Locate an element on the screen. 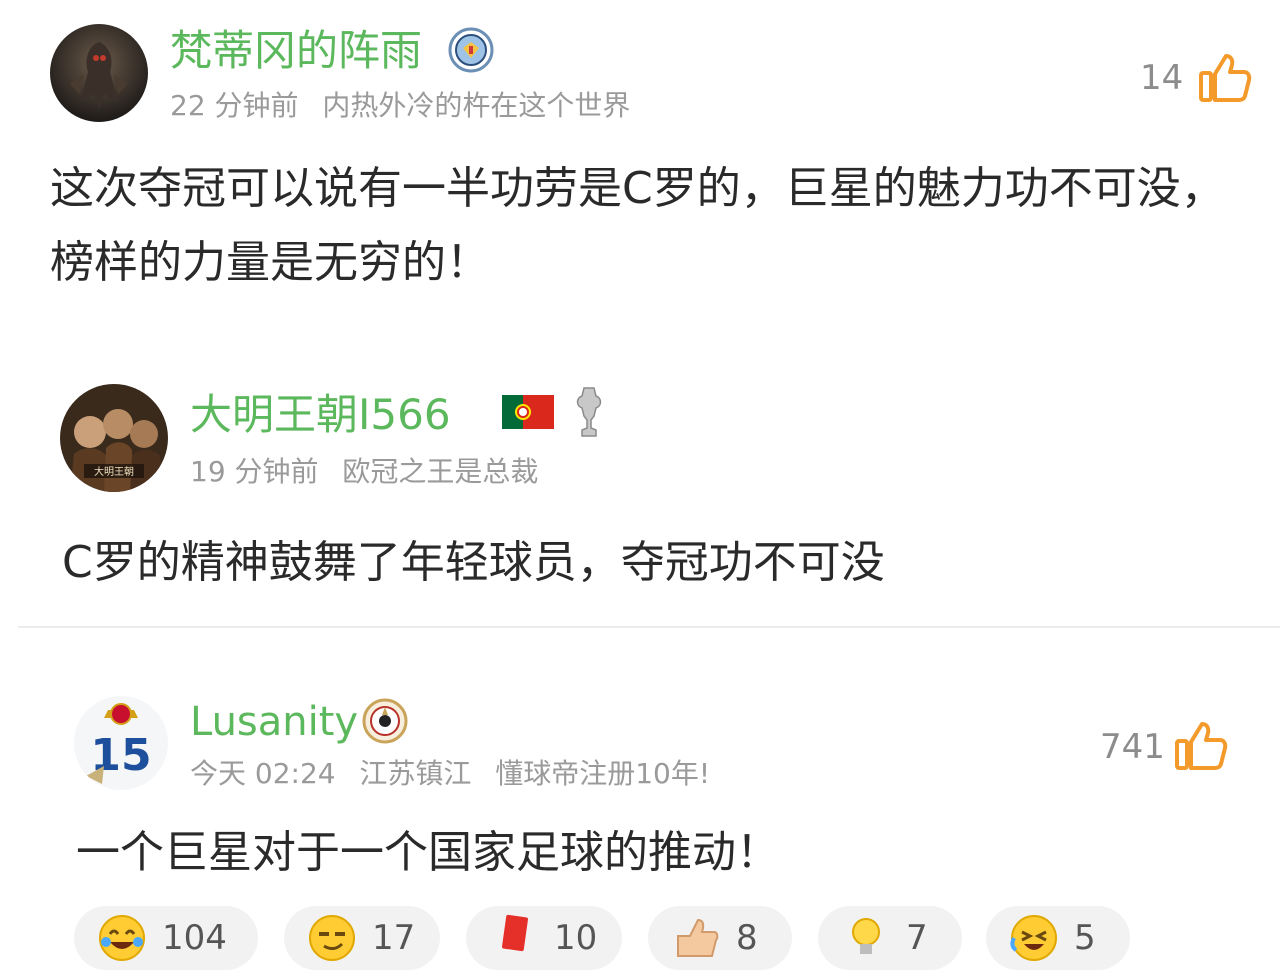  reaction-count: 104 is located at coordinates (194, 938).